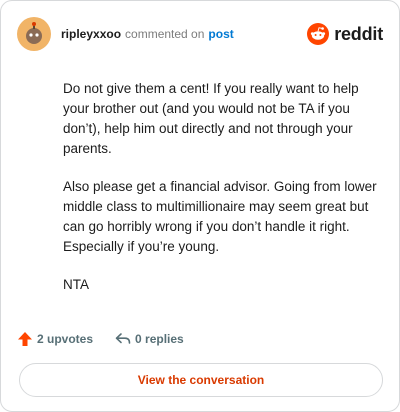 Image resolution: width=400 pixels, height=412 pixels. I want to click on replies-count: 0 replies, so click(159, 339).